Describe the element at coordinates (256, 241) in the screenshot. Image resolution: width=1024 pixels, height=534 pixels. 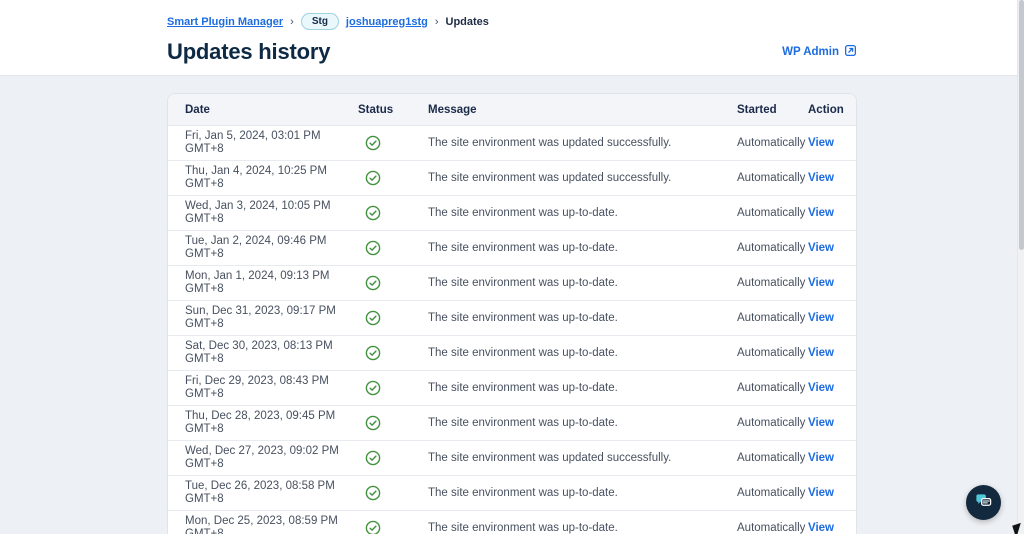
I see `date-line1: Tue, Jan 2, 2024, 09:46 PM` at that location.